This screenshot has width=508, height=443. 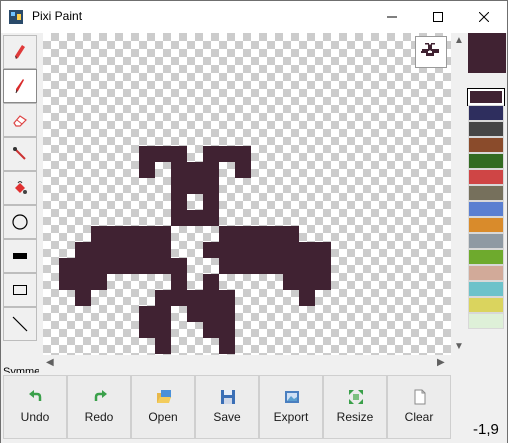 I want to click on scroll-left-icon: ◀, so click(x=50, y=362).